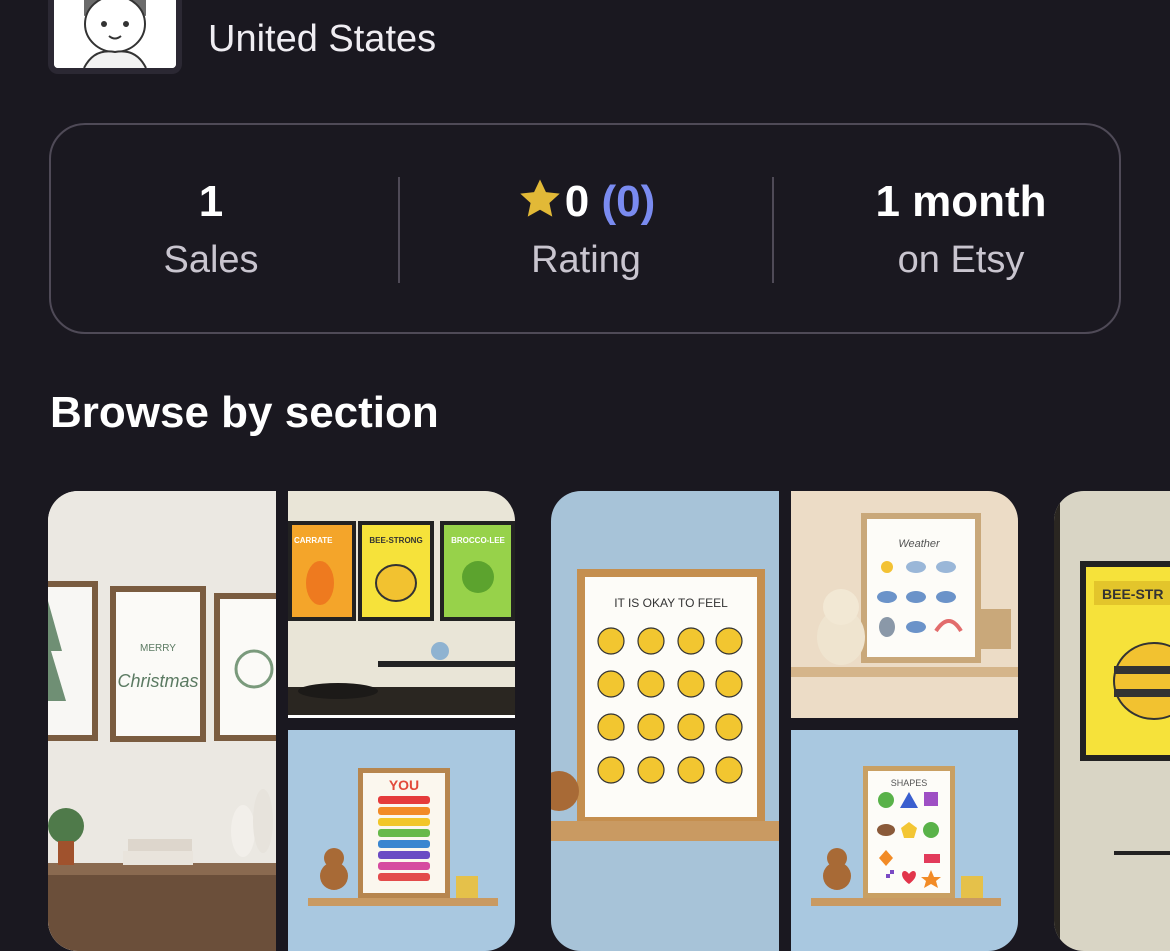 The height and width of the screenshot is (951, 1170). I want to click on art-christmas: Christmas, so click(157, 681).